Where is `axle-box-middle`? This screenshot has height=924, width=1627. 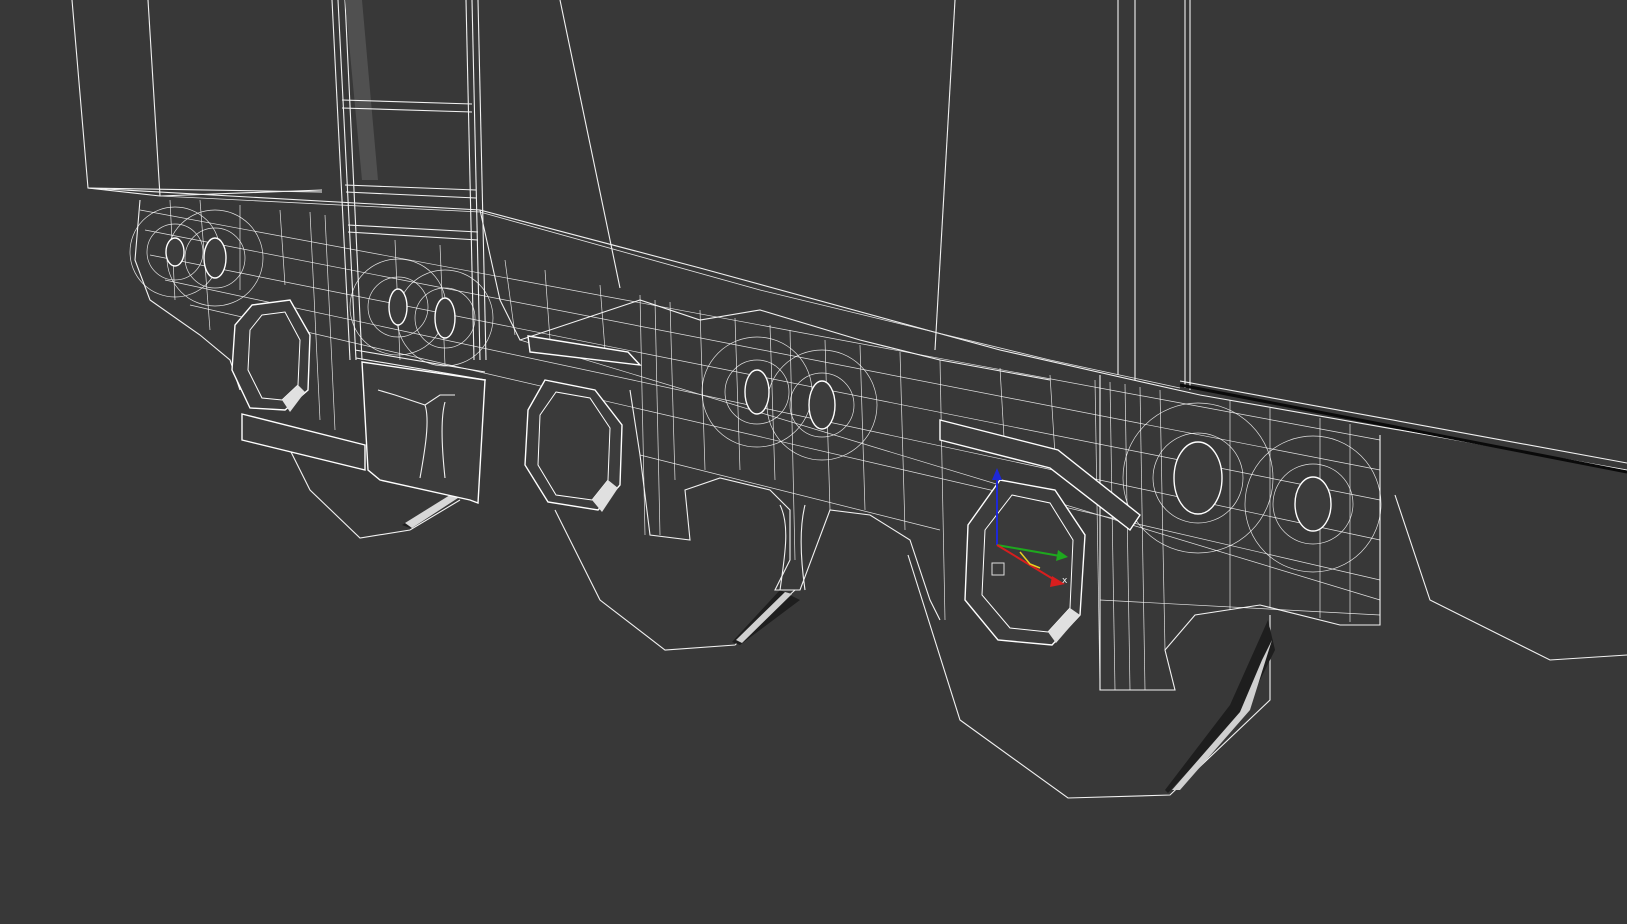 axle-box-middle is located at coordinates (583, 423).